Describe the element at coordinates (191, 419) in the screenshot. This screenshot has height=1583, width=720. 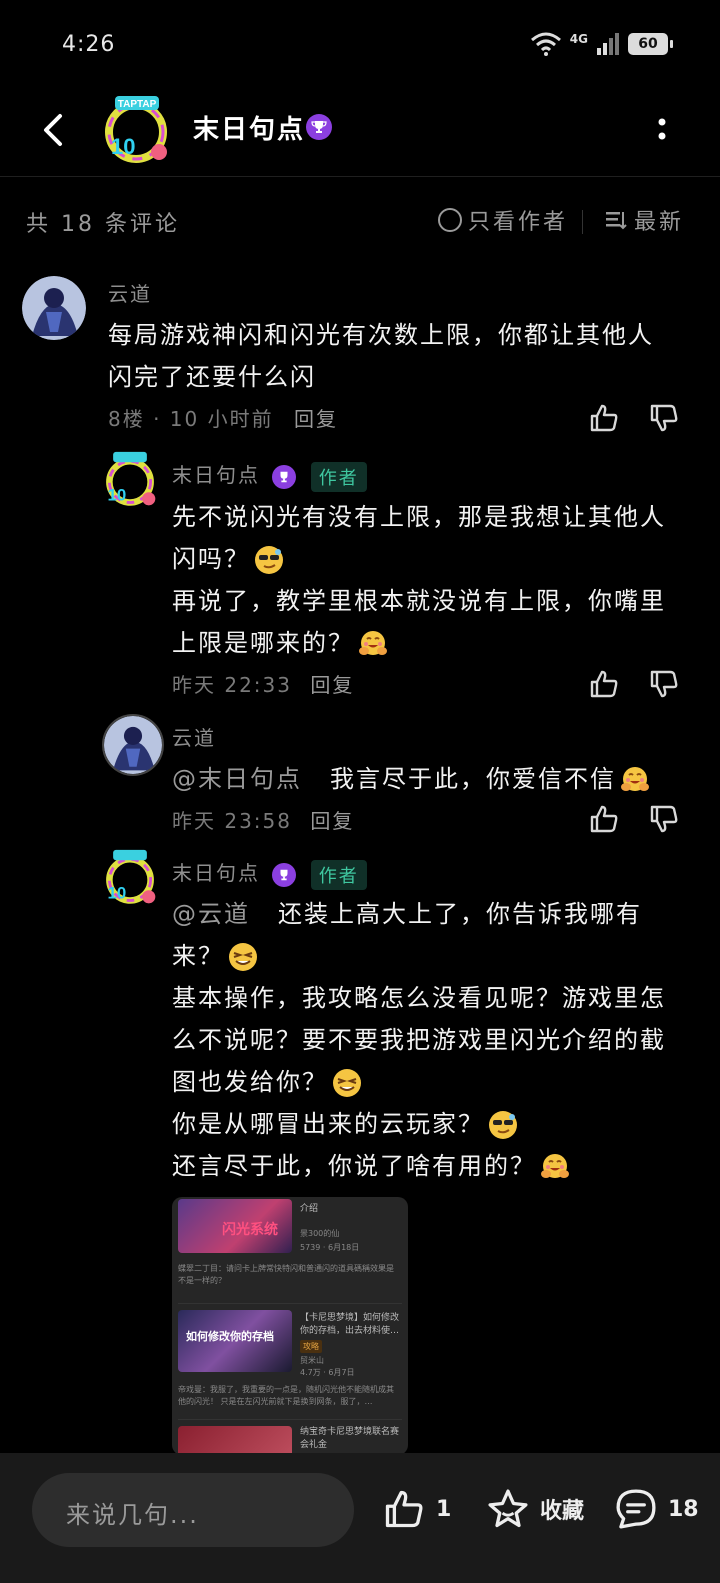
I see `comment-floor-time: 8楼 · 10 小时前` at that location.